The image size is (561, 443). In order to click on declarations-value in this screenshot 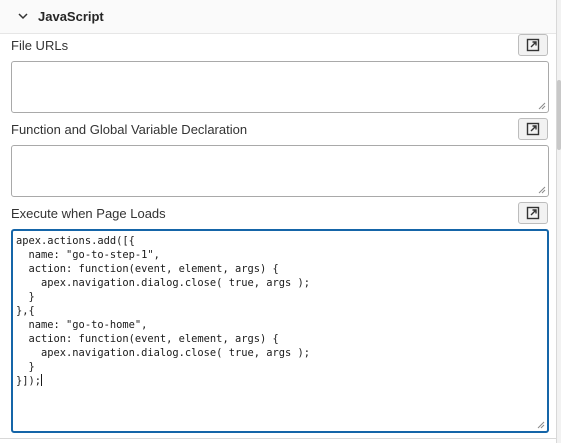, I will do `click(279, 170)`.